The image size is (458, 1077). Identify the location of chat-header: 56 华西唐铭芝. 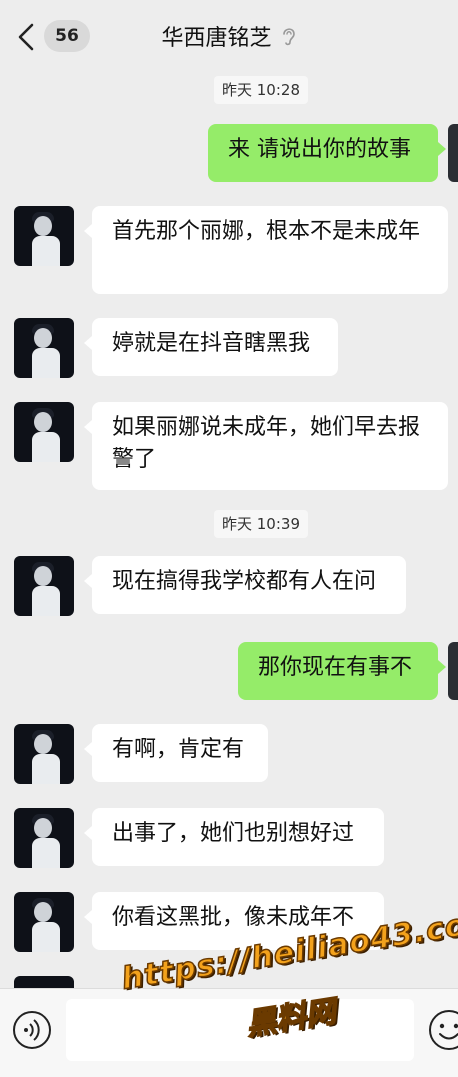
(229, 37).